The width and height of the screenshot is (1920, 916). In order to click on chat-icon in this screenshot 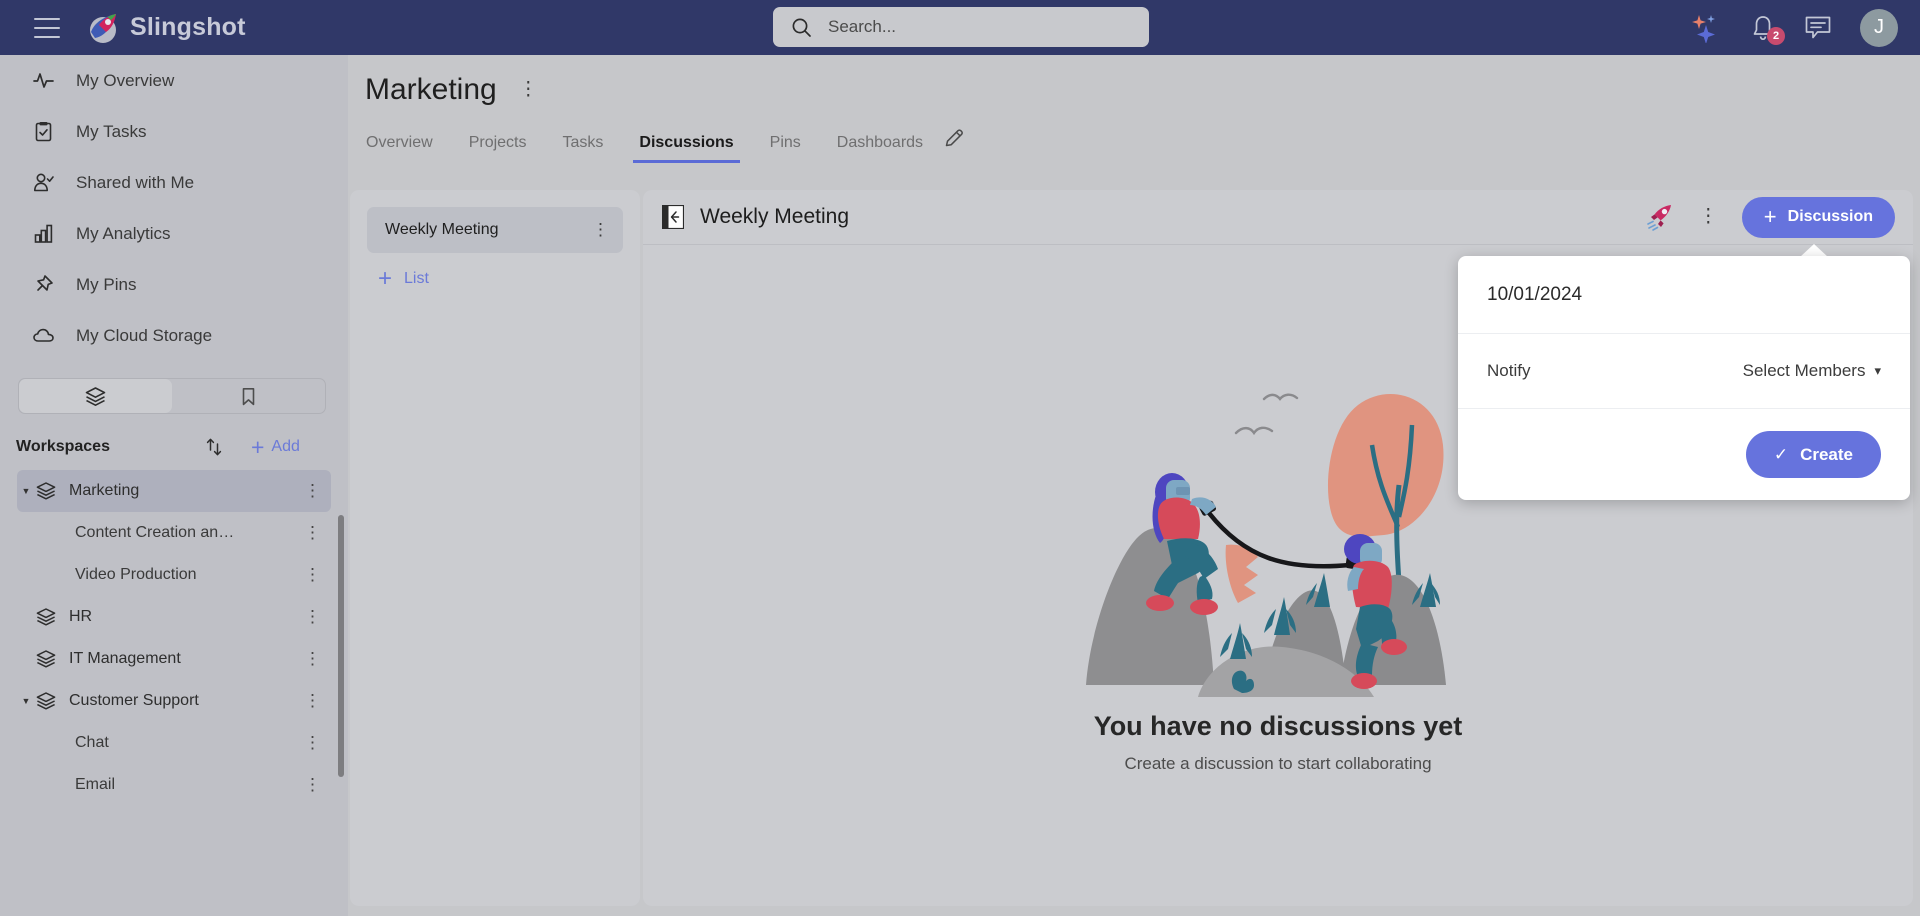, I will do `click(1818, 27)`.